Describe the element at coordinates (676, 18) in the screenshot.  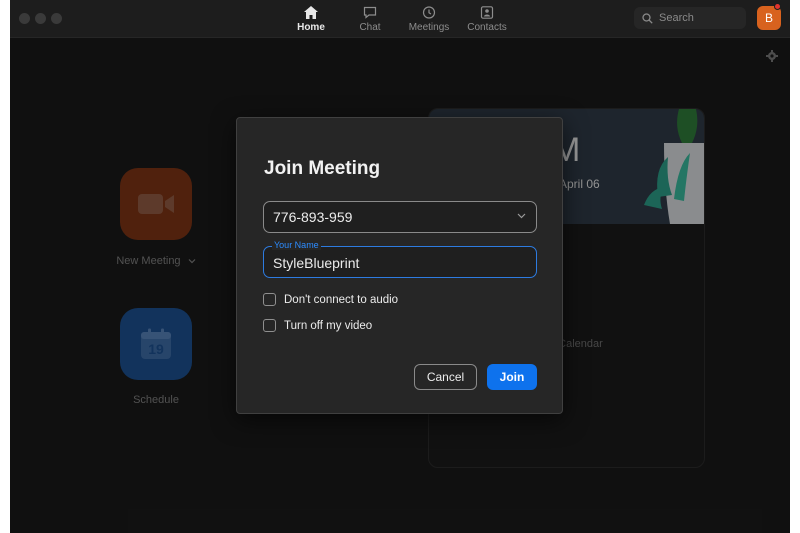
I see `search-label: Search` at that location.